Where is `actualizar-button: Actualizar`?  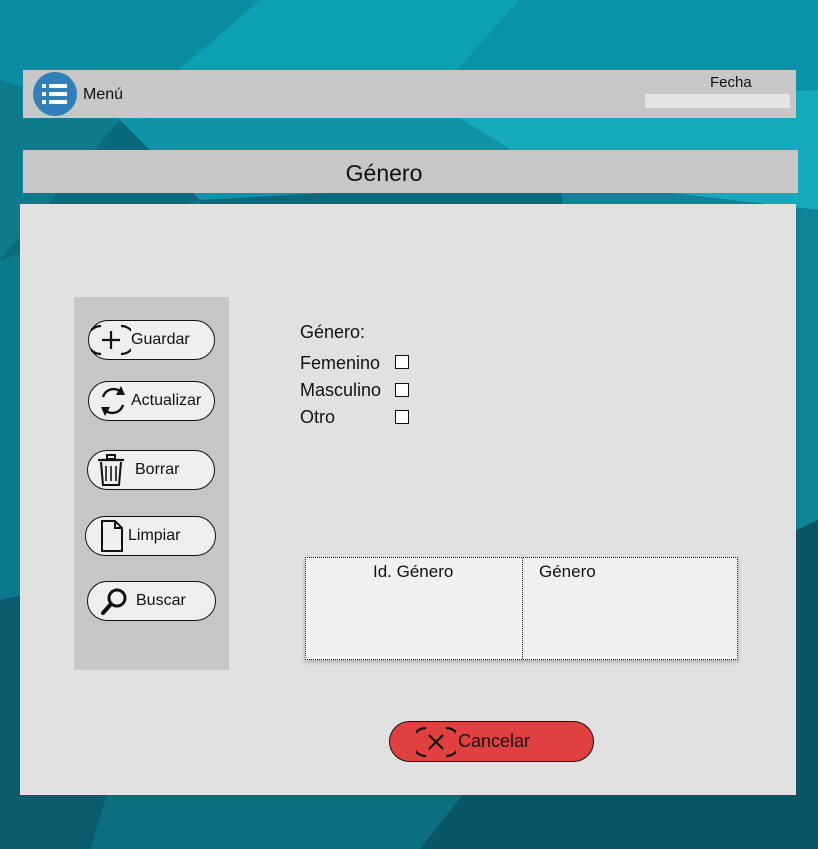 actualizar-button: Actualizar is located at coordinates (151, 401).